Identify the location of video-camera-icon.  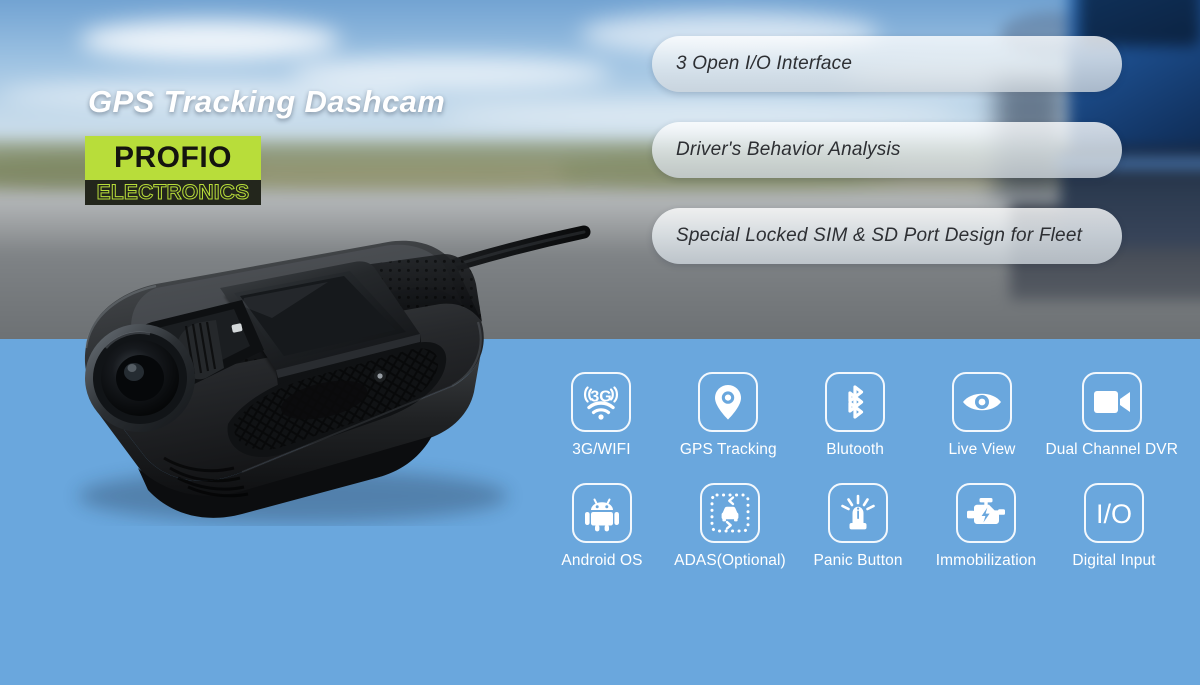
(1111, 402).